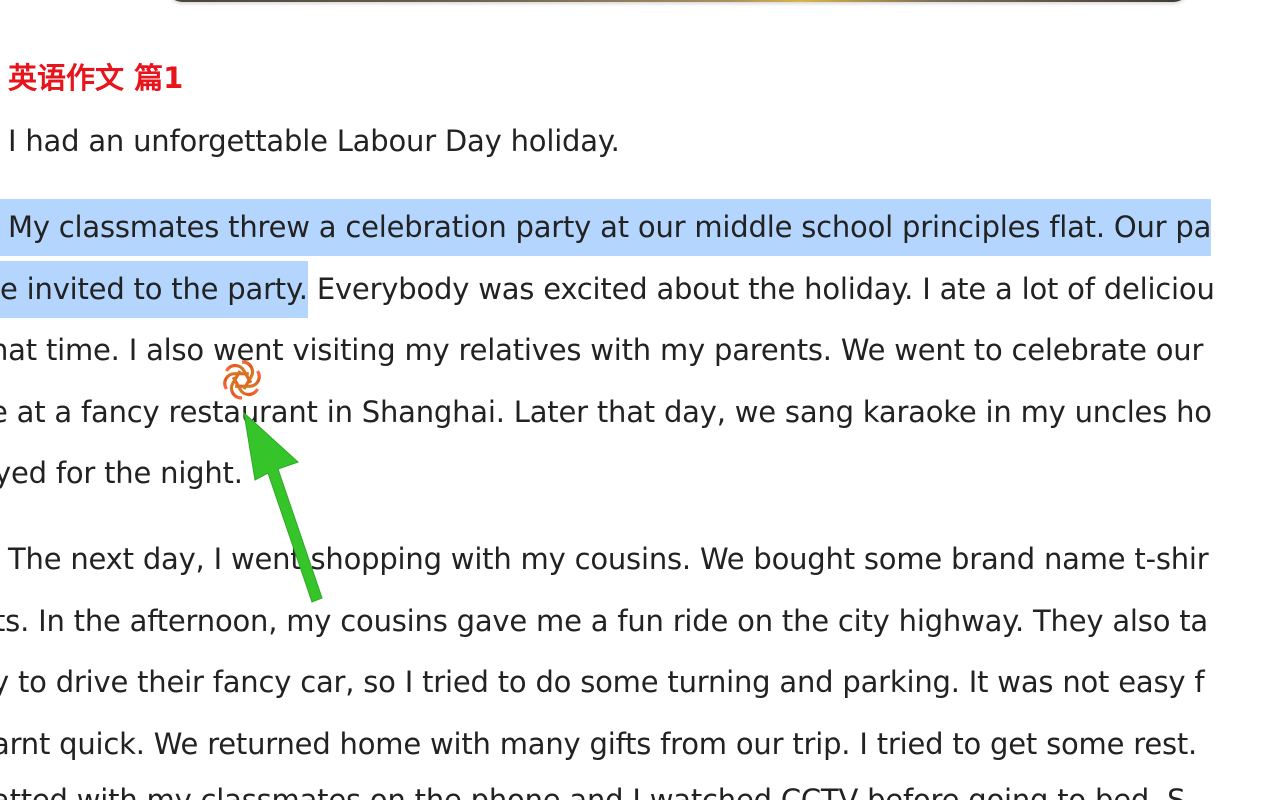  Describe the element at coordinates (121, 473) in the screenshot. I see `paragraph-2-line-5: yed for the night.` at that location.